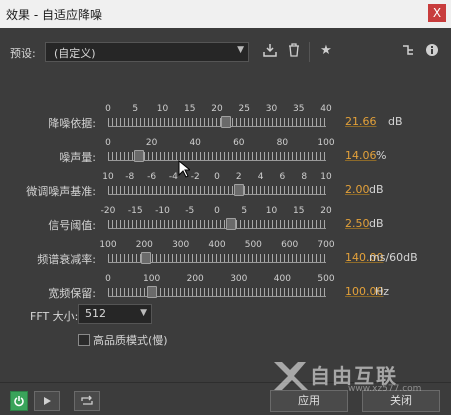 This screenshot has height=415, width=451. What do you see at coordinates (54, 316) in the screenshot?
I see `fft-size-label: FFT 大小:` at bounding box center [54, 316].